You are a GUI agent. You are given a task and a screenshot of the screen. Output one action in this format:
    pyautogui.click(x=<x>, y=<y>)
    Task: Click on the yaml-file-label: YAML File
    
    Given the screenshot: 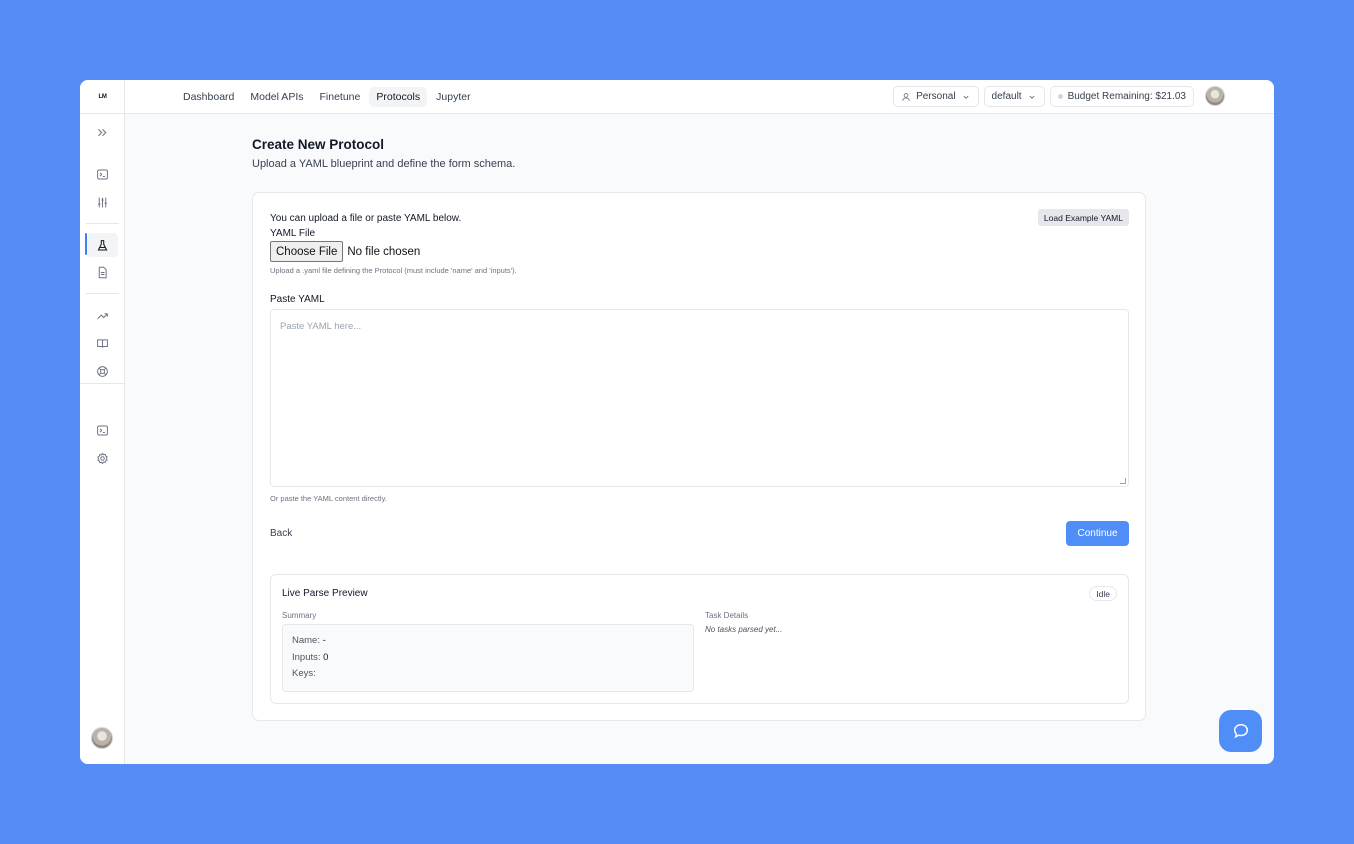 What is the action you would take?
    pyautogui.click(x=293, y=233)
    